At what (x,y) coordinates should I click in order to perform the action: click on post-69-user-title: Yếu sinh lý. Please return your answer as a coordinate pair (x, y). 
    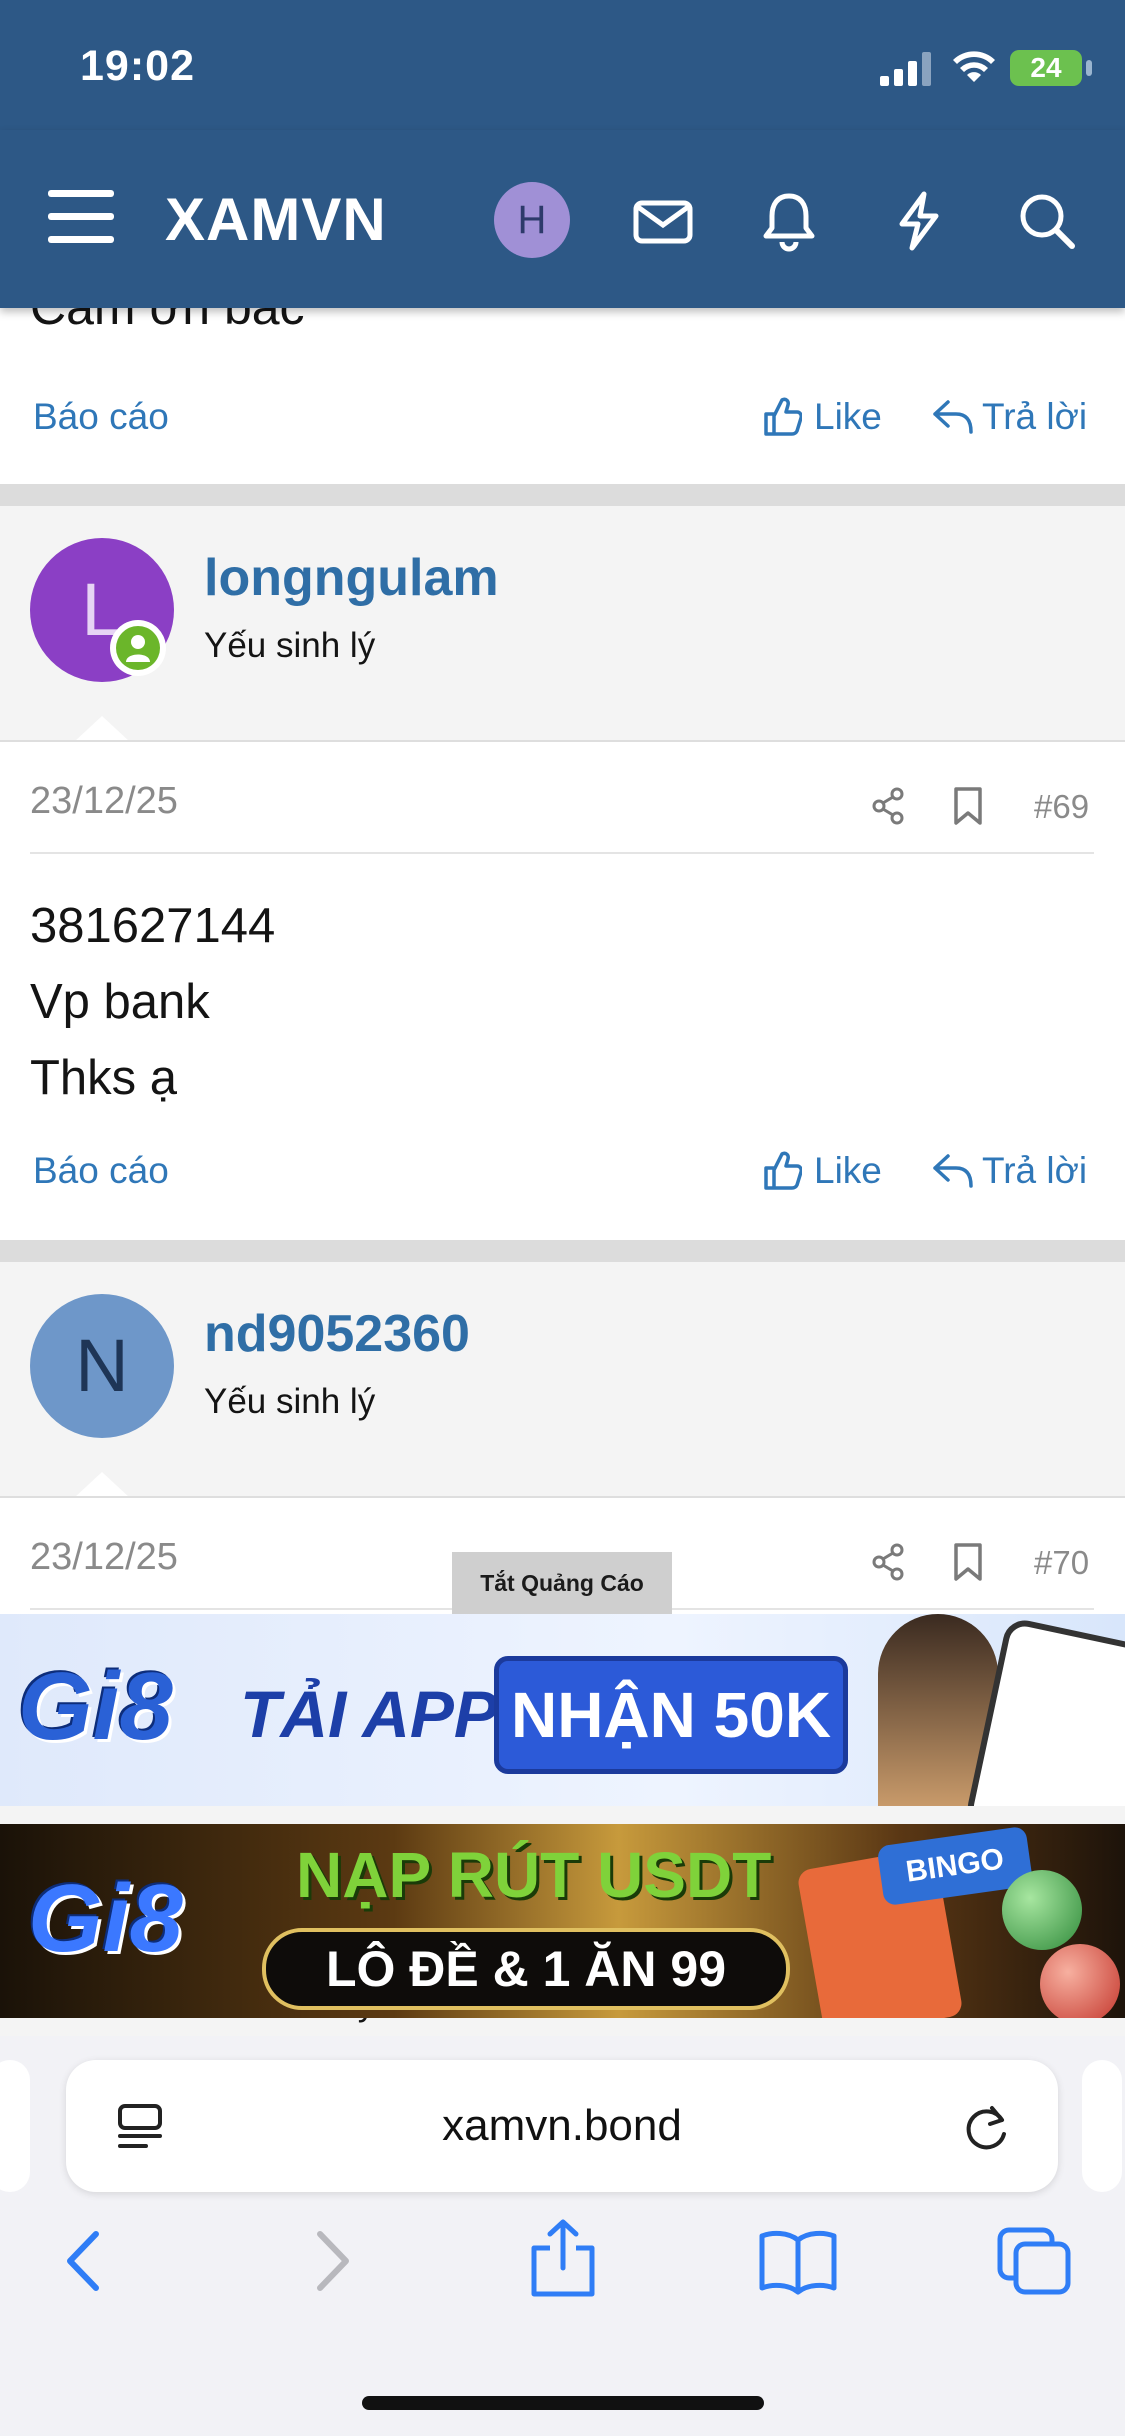
    Looking at the image, I should click on (290, 645).